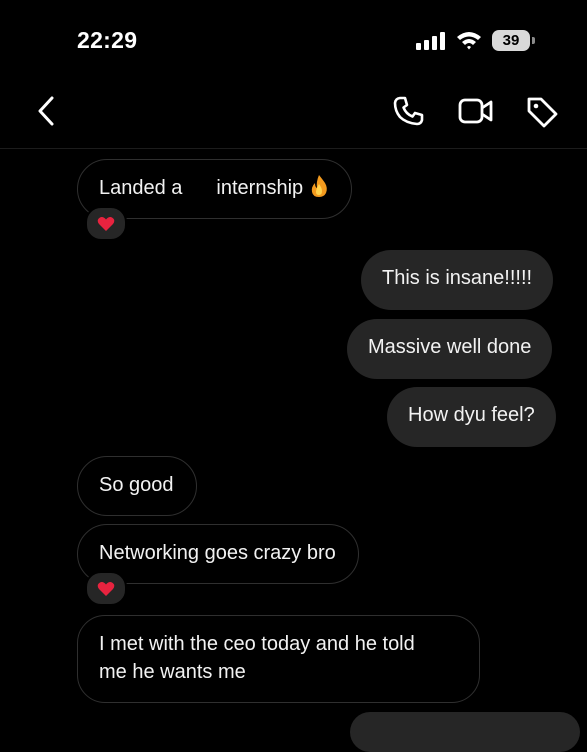 The width and height of the screenshot is (587, 752). Describe the element at coordinates (471, 417) in the screenshot. I see `outgoing-message: How dyu feel?` at that location.